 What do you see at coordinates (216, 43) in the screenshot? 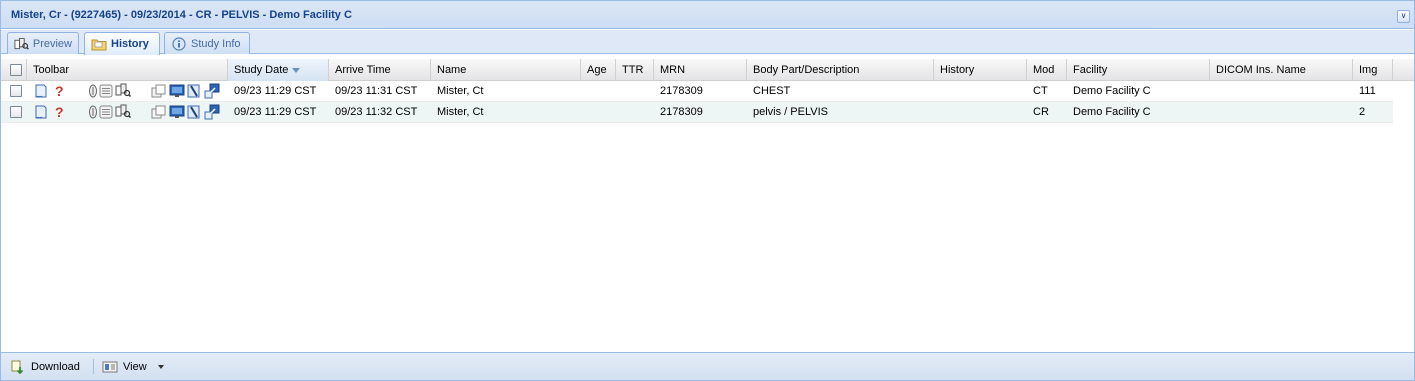
I see `tab-label: Study Info` at bounding box center [216, 43].